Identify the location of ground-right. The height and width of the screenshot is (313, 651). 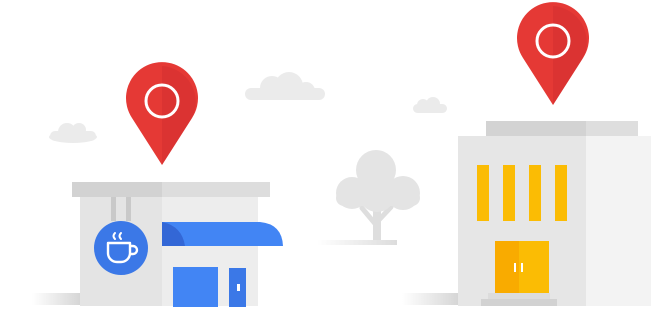
(430, 299).